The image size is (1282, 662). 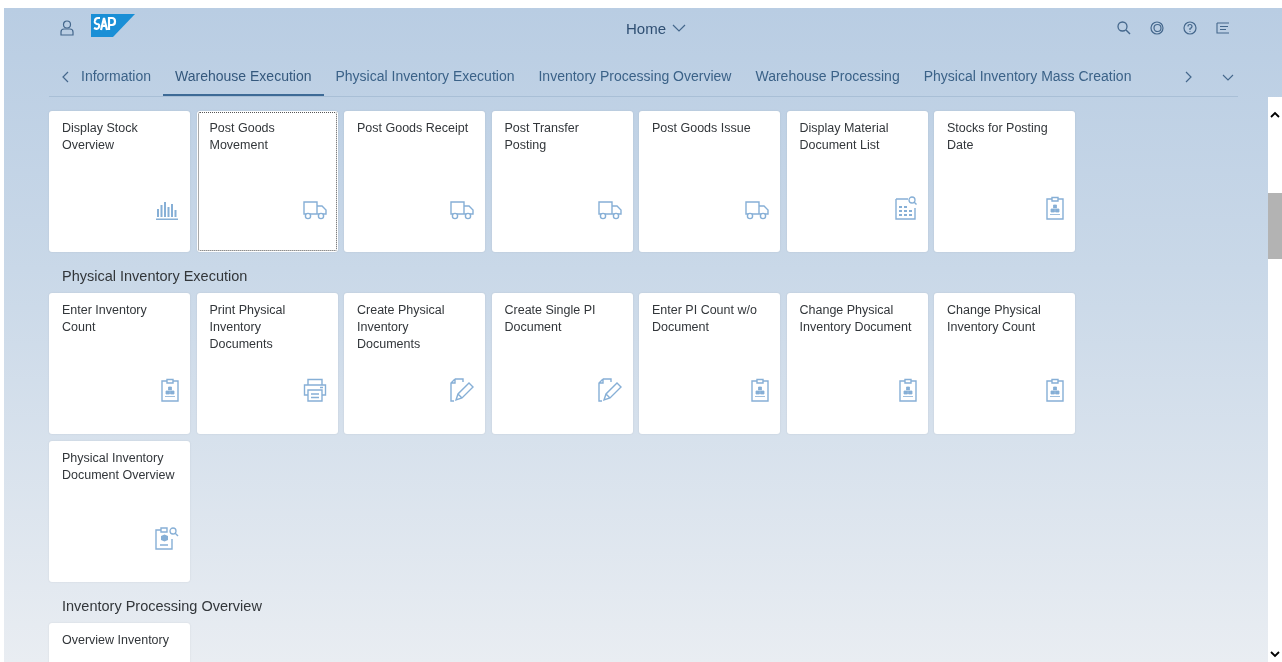 I want to click on app-tile: Change Physical Inventory Count, so click(x=1004, y=363).